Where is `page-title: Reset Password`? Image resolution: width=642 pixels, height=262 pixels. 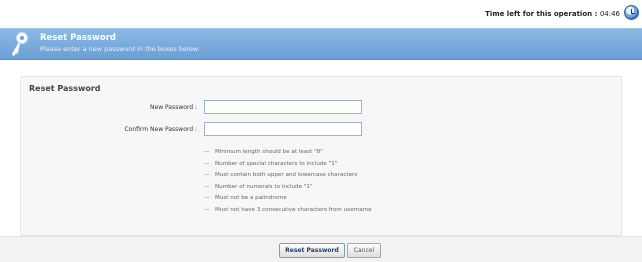
page-title: Reset Password is located at coordinates (78, 38).